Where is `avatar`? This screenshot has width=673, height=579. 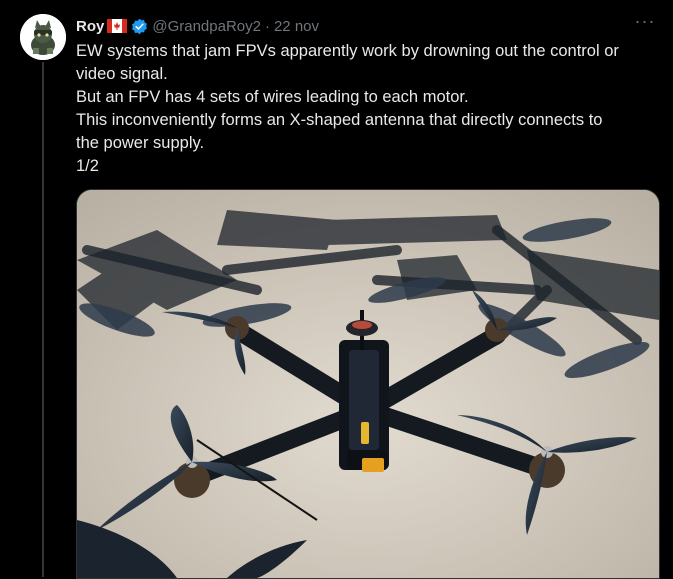 avatar is located at coordinates (43, 37).